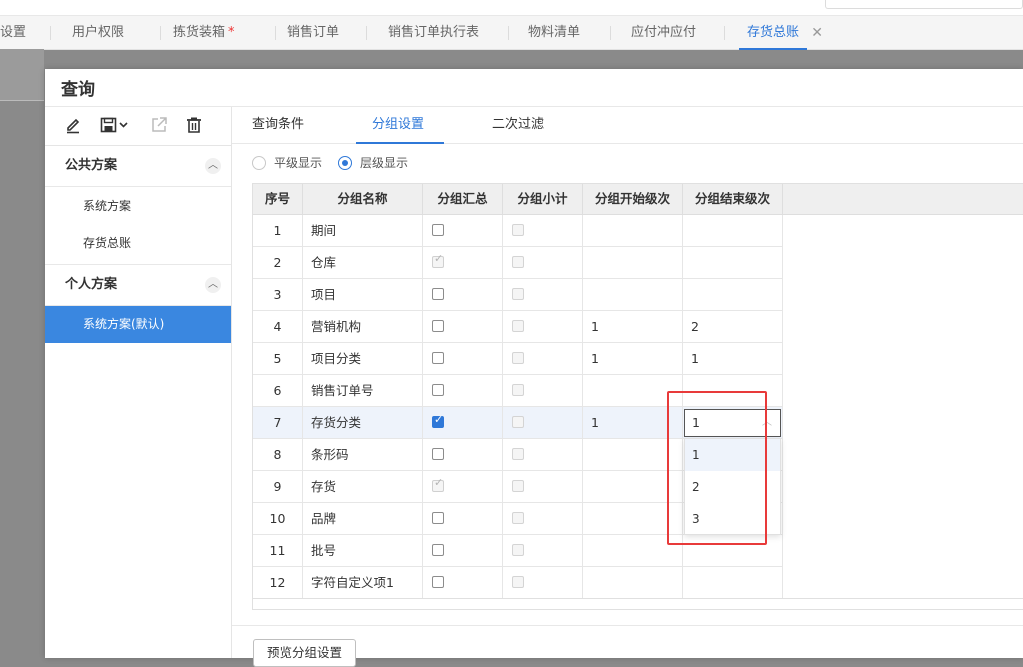  I want to click on group-name-cell: 项目, so click(363, 294).